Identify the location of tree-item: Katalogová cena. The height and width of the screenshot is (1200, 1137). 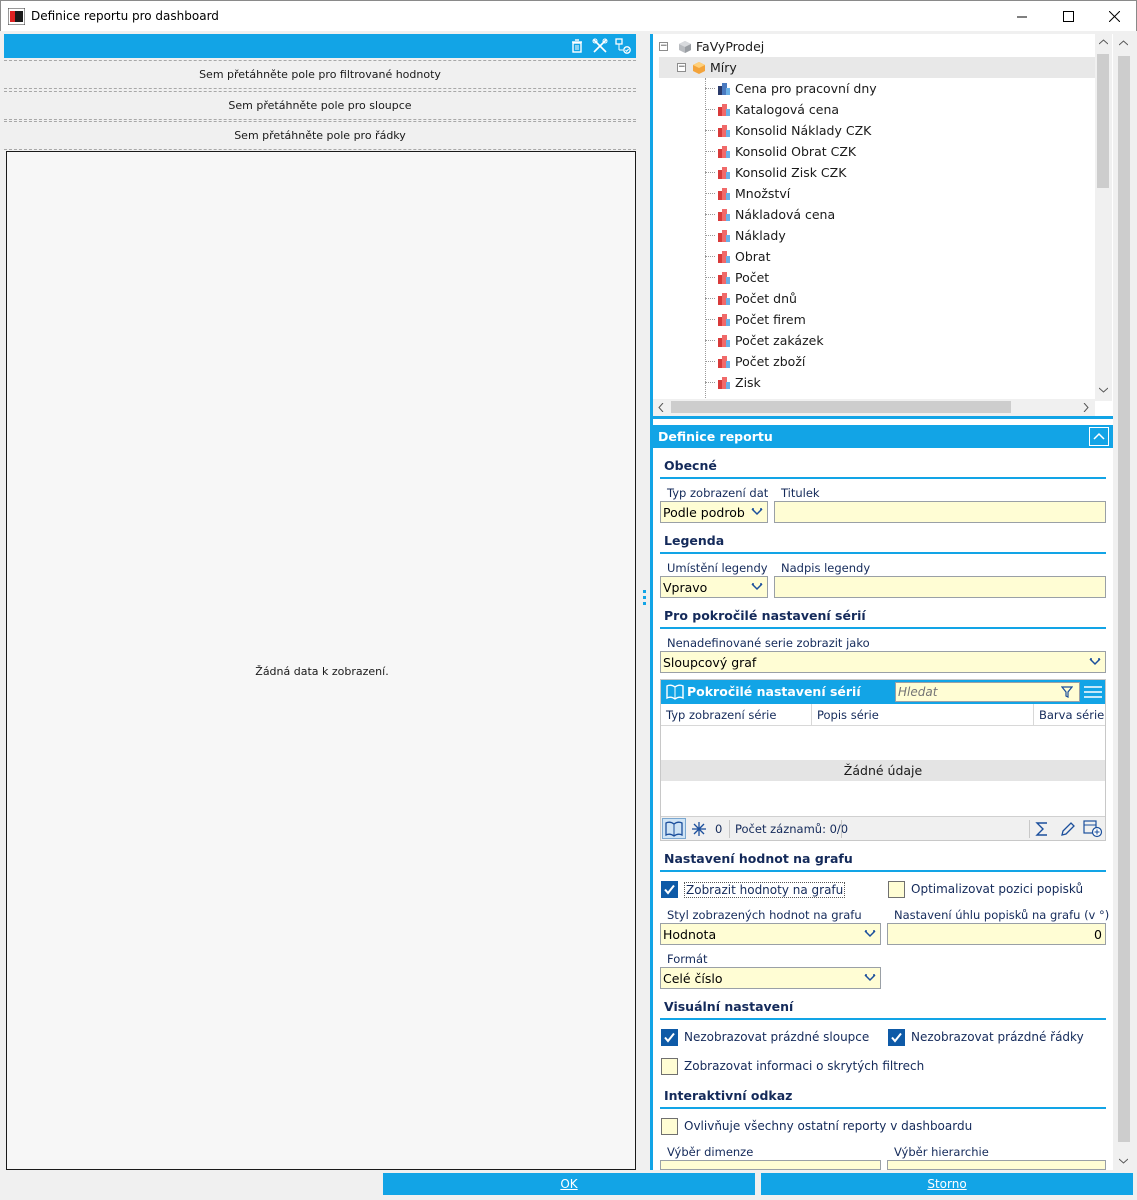
(772, 109).